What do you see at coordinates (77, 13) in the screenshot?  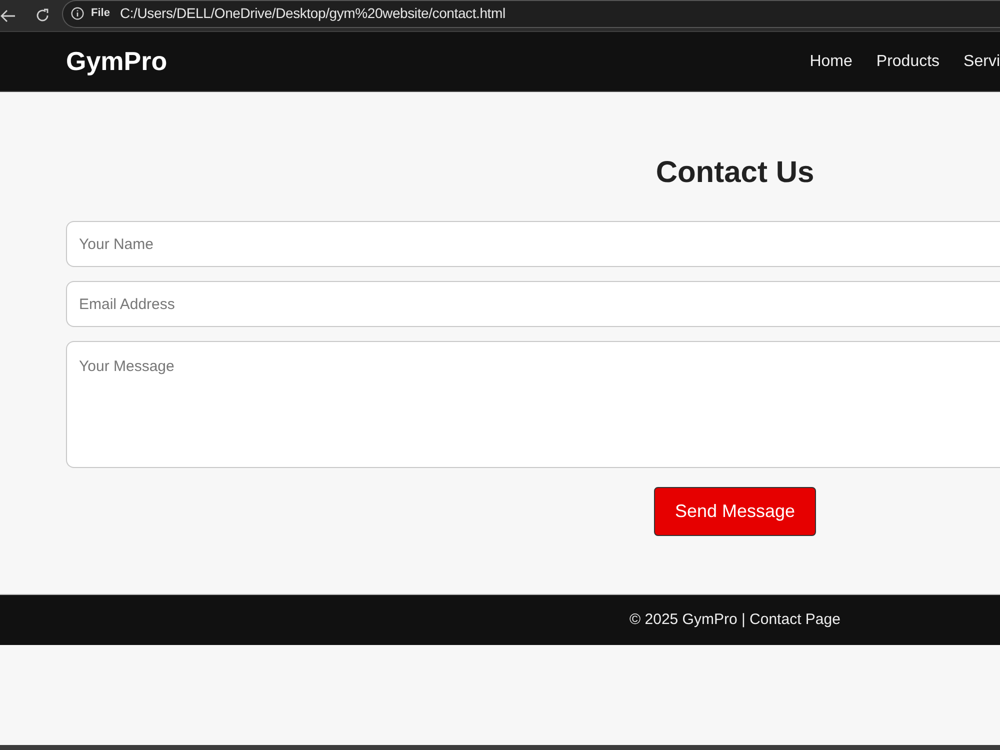 I see `info-icon` at bounding box center [77, 13].